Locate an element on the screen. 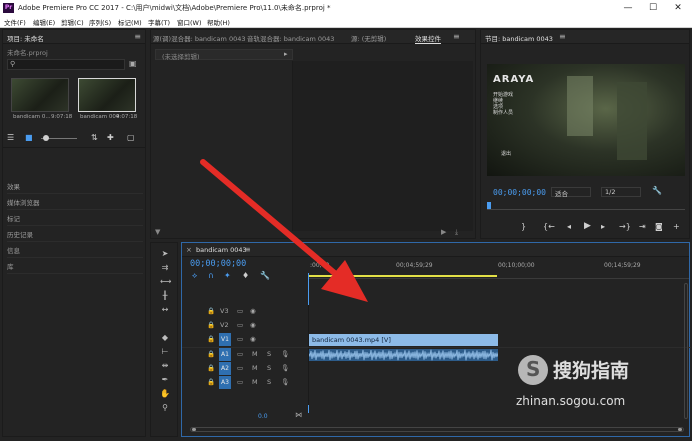 The image size is (692, 441). watermark-logo-letter: S is located at coordinates (533, 369).